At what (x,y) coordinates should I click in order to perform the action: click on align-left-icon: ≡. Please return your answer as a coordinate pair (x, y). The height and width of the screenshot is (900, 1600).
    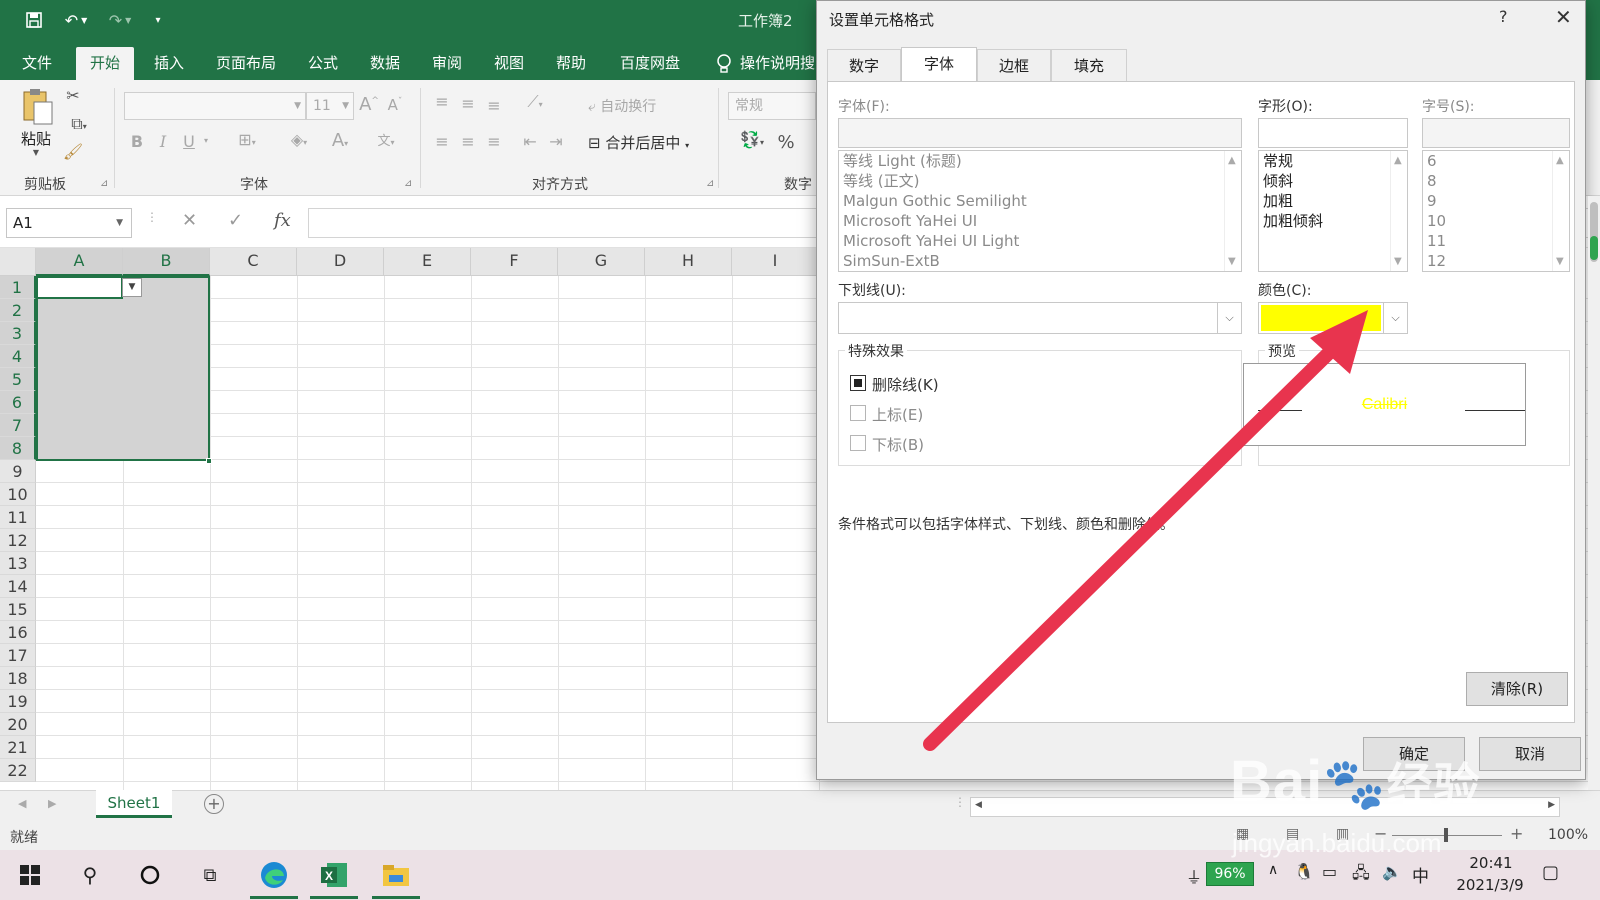
    Looking at the image, I should click on (442, 141).